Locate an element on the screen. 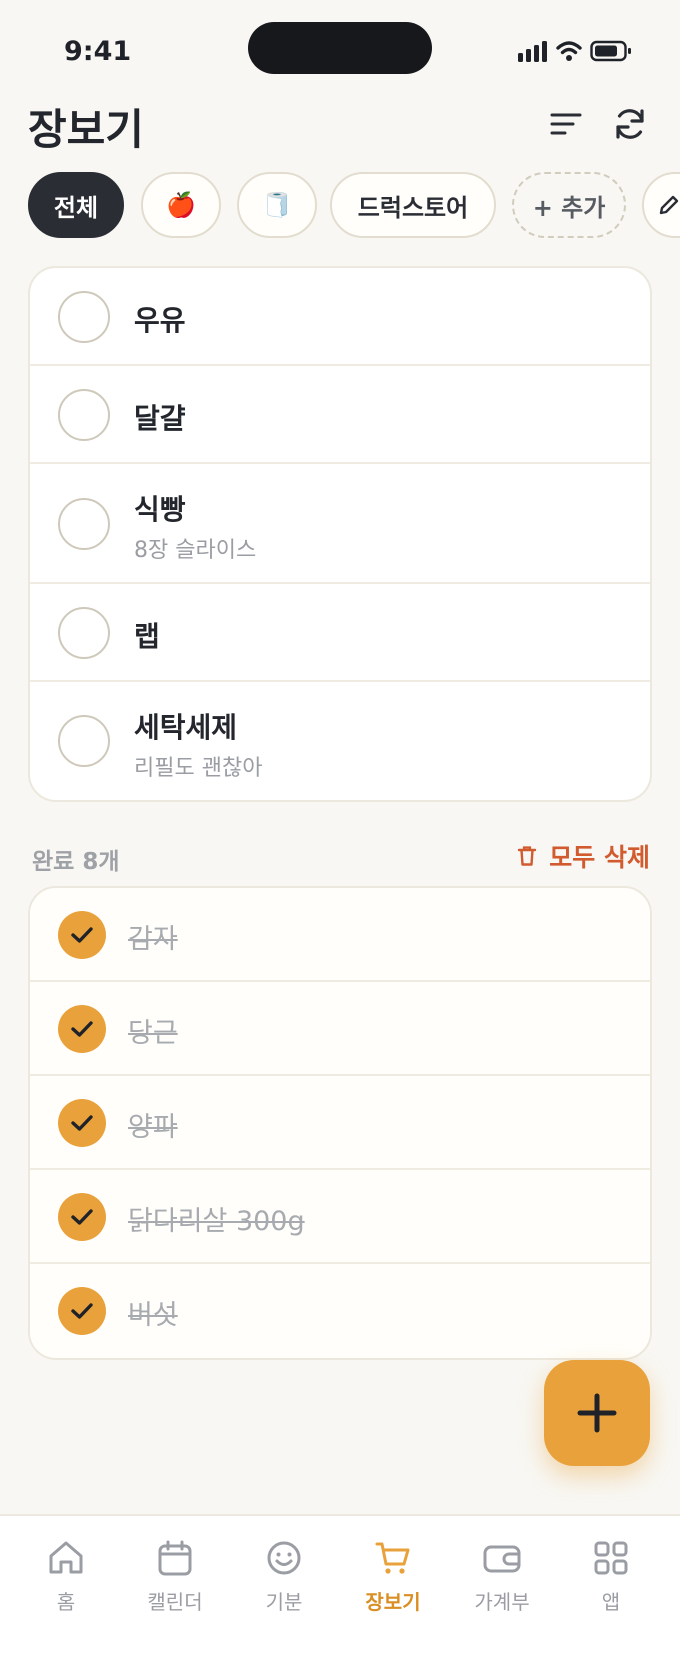  sort-icon is located at coordinates (566, 124).